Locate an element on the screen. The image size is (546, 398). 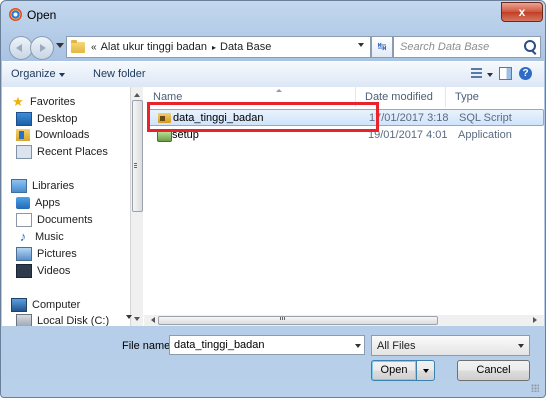
nav-label: Apps is located at coordinates (48, 203).